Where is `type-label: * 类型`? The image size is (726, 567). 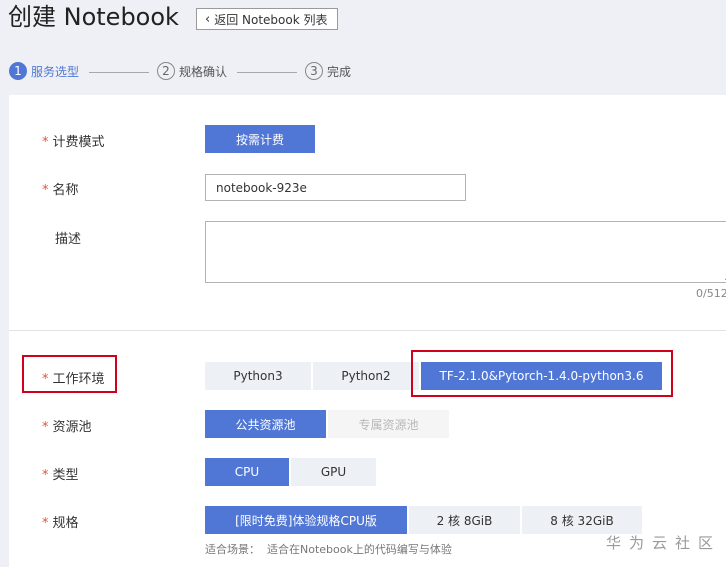 type-label: * 类型 is located at coordinates (60, 473).